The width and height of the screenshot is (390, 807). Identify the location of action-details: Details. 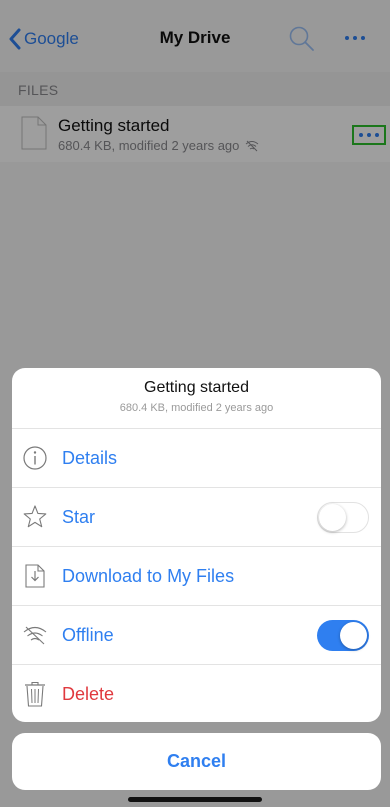
(196, 458).